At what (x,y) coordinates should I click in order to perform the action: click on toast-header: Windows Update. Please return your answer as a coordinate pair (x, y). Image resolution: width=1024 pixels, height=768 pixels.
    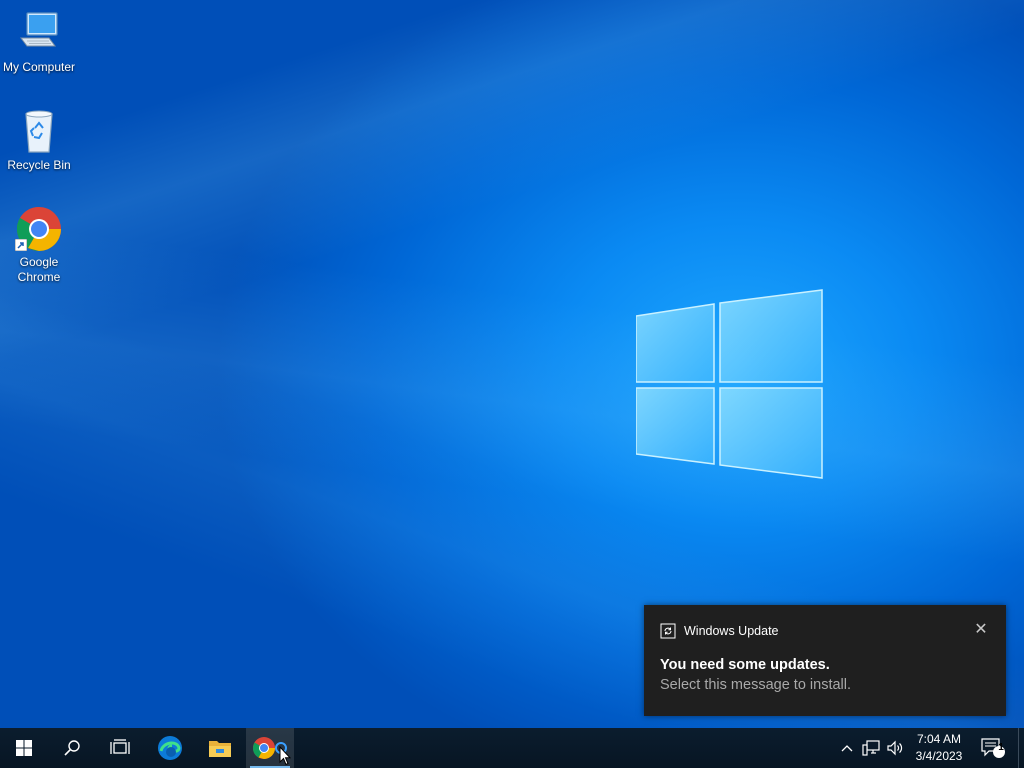
    Looking at the image, I should click on (719, 631).